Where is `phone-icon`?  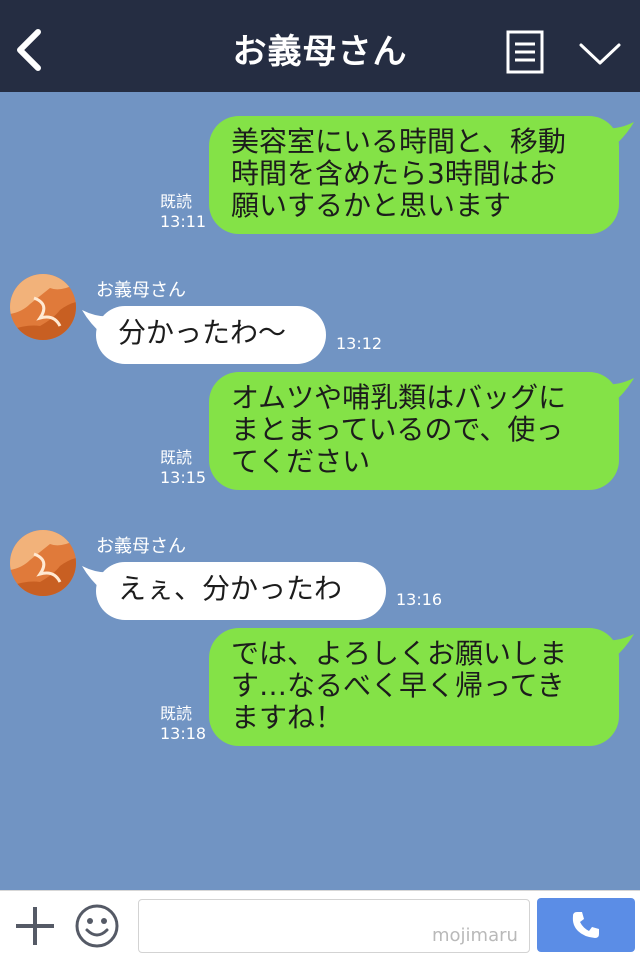 phone-icon is located at coordinates (585, 925).